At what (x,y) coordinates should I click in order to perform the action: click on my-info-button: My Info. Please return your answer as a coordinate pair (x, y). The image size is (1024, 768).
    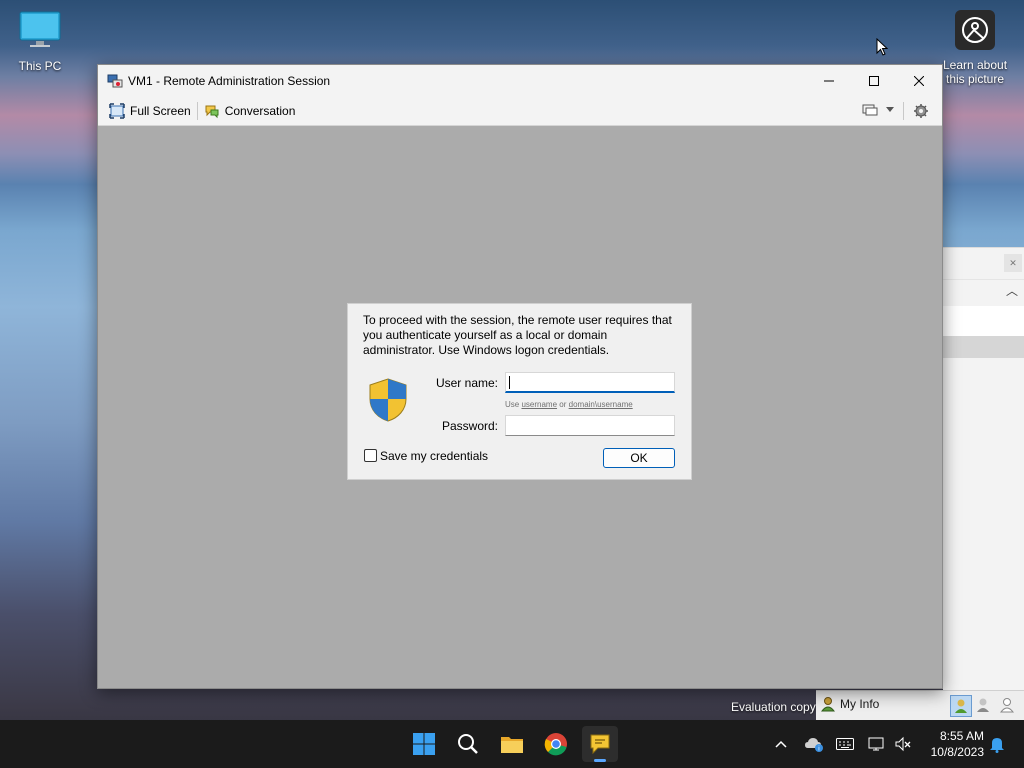
    Looking at the image, I should click on (849, 704).